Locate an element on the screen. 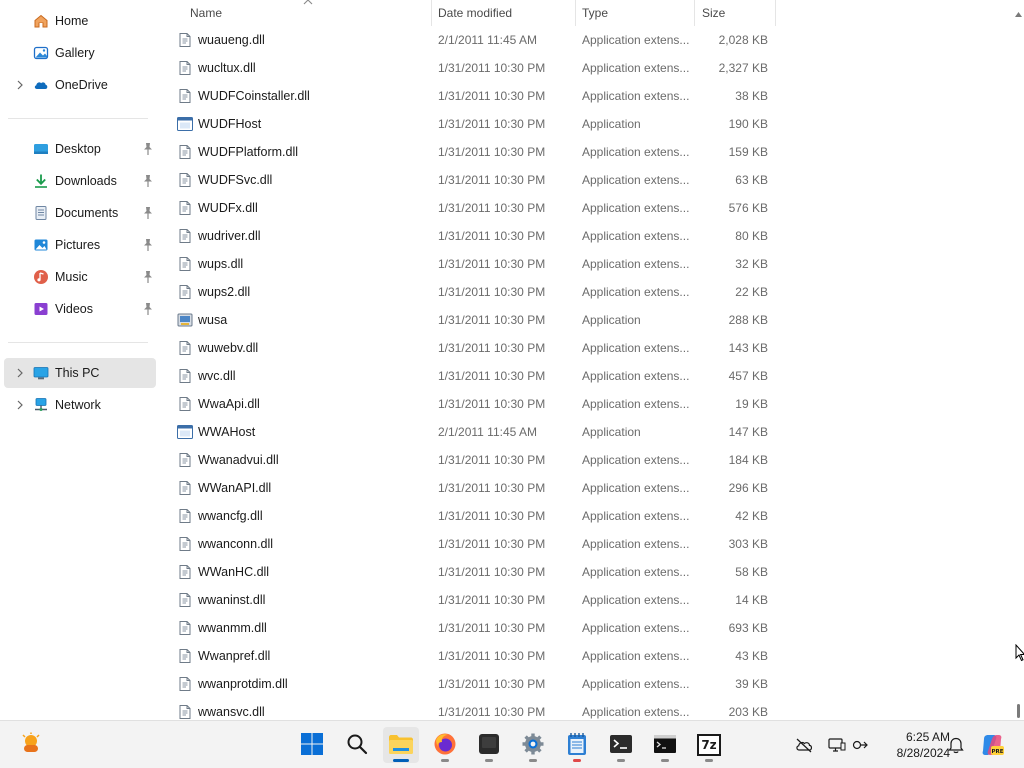 The image size is (1024, 768). column-header-date: Date modified is located at coordinates (503, 13).